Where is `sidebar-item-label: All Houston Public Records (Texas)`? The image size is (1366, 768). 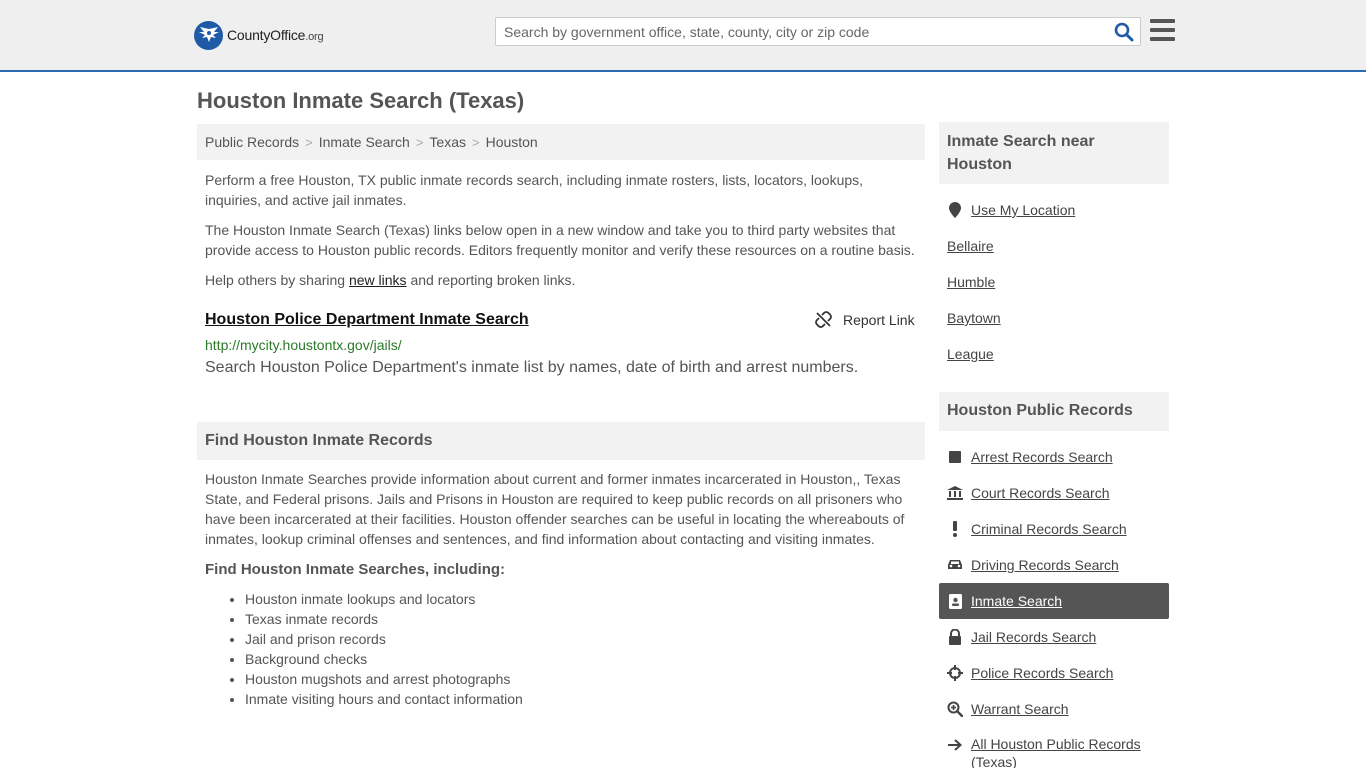 sidebar-item-label: All Houston Public Records (Texas) is located at coordinates (1056, 752).